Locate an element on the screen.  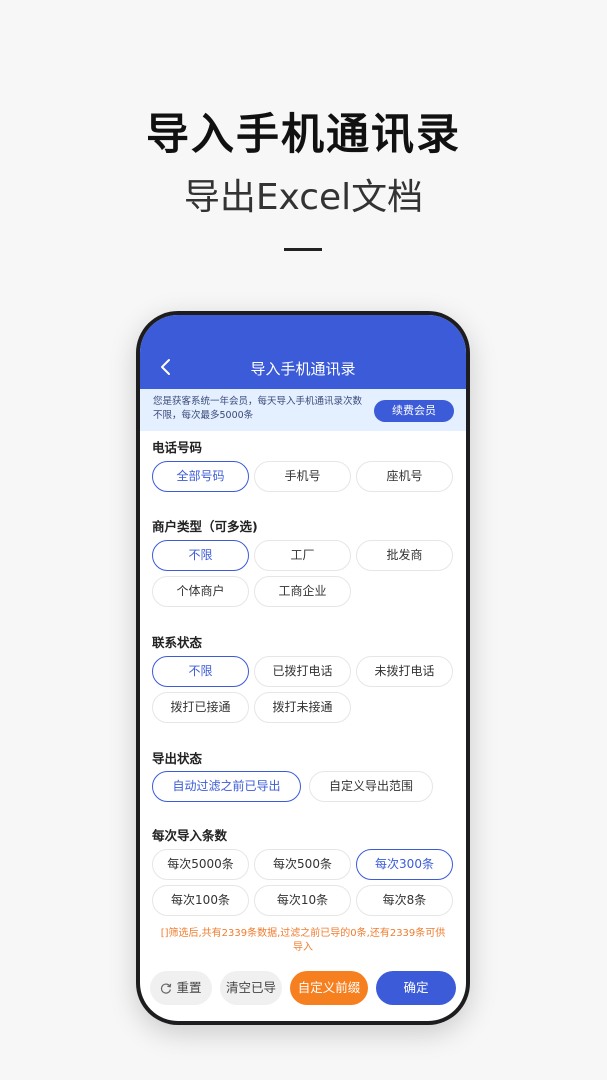
section-title-export: 导出状态 is located at coordinates (177, 758).